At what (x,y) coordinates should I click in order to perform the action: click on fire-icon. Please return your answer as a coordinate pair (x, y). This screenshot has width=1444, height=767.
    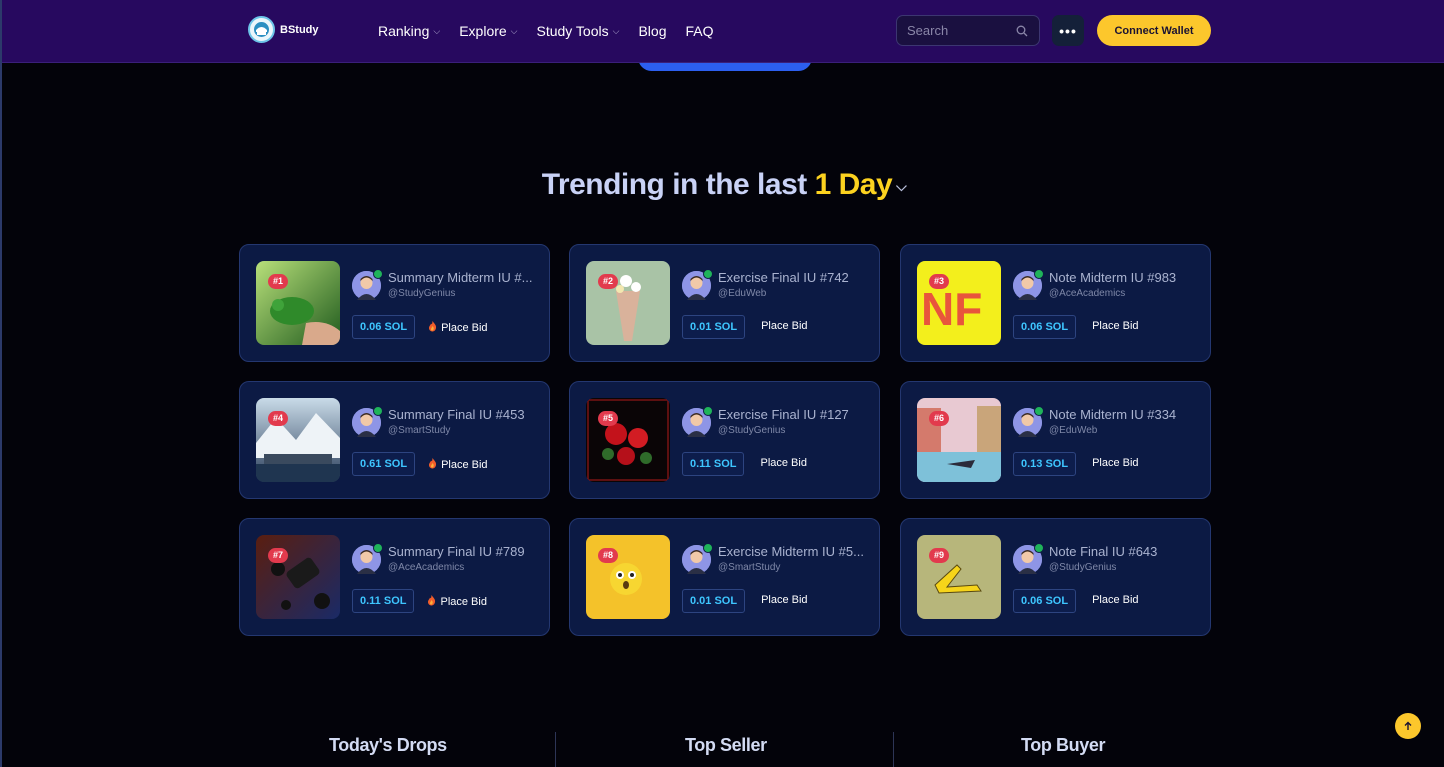
    Looking at the image, I should click on (432, 464).